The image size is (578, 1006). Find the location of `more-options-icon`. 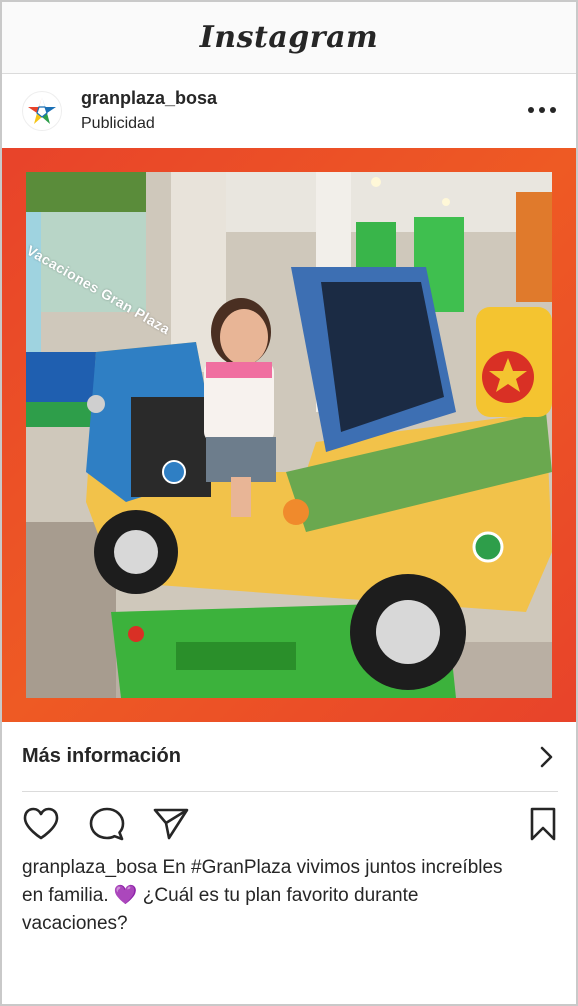

more-options-icon is located at coordinates (542, 110).